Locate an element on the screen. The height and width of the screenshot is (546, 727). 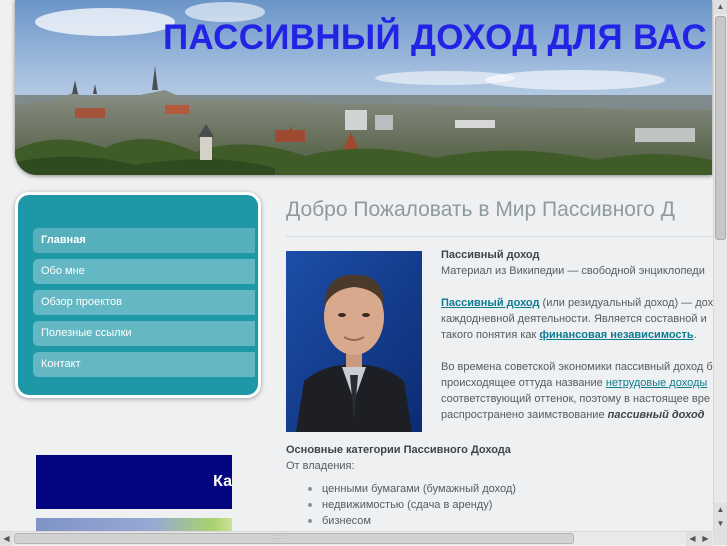
categories-title: Основные категории Пассивного Дохода is located at coordinates (398, 450).